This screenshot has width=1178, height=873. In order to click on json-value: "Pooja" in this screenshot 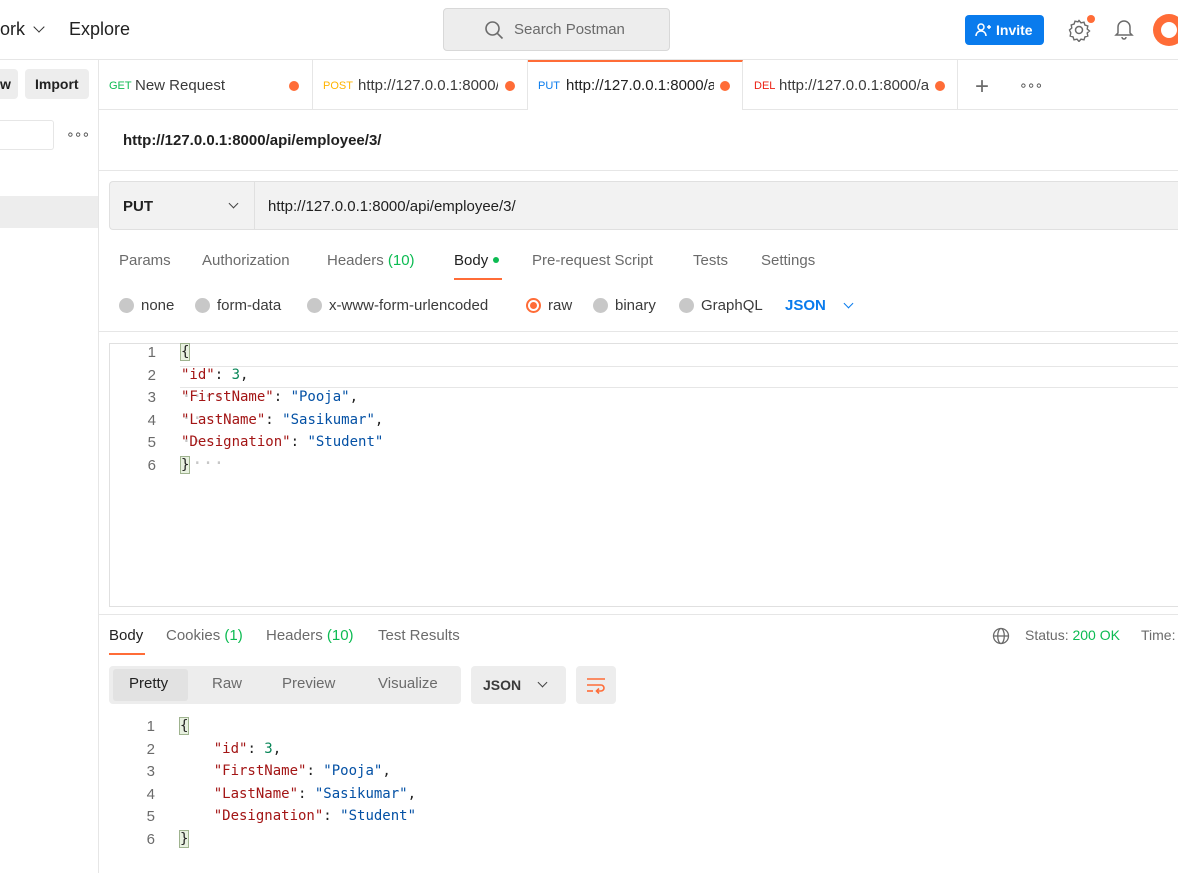, I will do `click(320, 397)`.